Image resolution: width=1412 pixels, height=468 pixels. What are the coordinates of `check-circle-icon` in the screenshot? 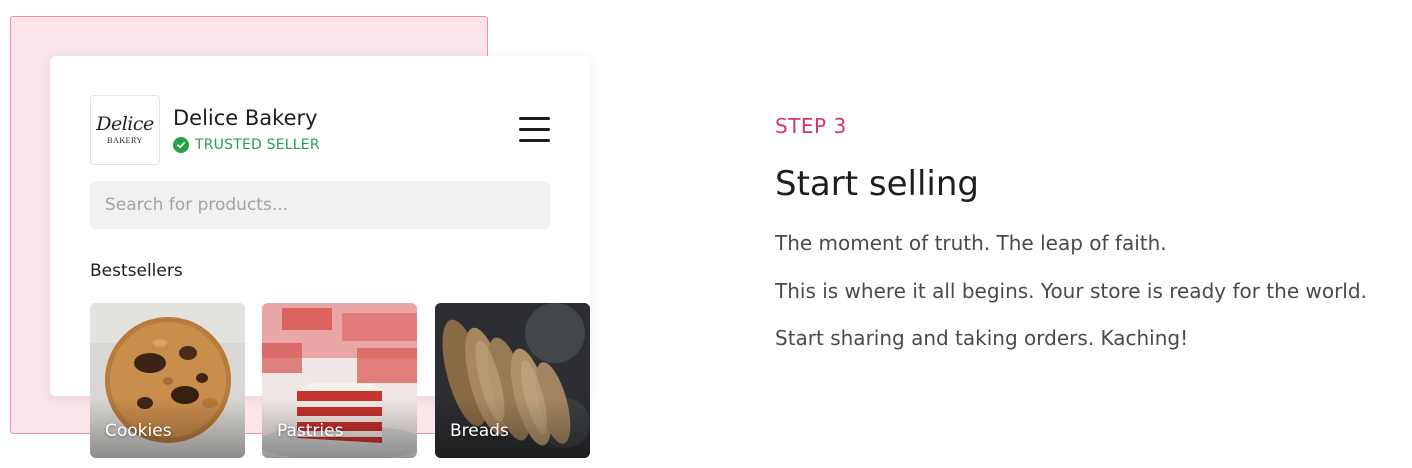 It's located at (181, 145).